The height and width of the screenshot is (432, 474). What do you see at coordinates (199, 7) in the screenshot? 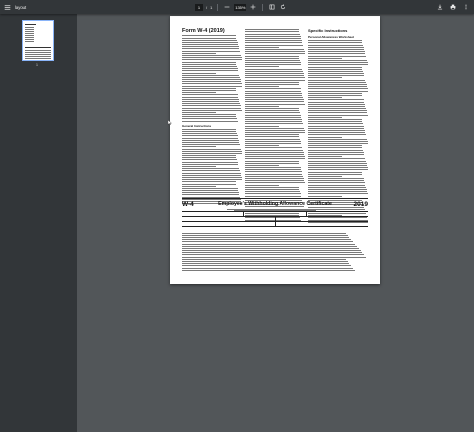
I see `page-number-input: 1` at bounding box center [199, 7].